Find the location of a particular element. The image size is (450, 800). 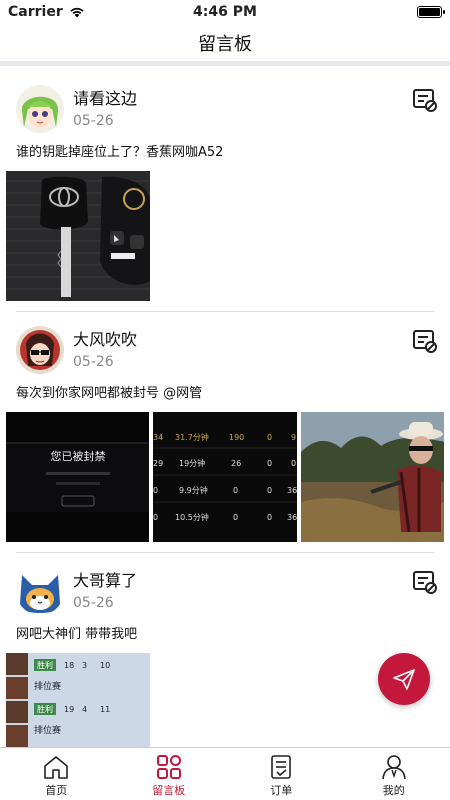

car-keys-photo is located at coordinates (78, 236).